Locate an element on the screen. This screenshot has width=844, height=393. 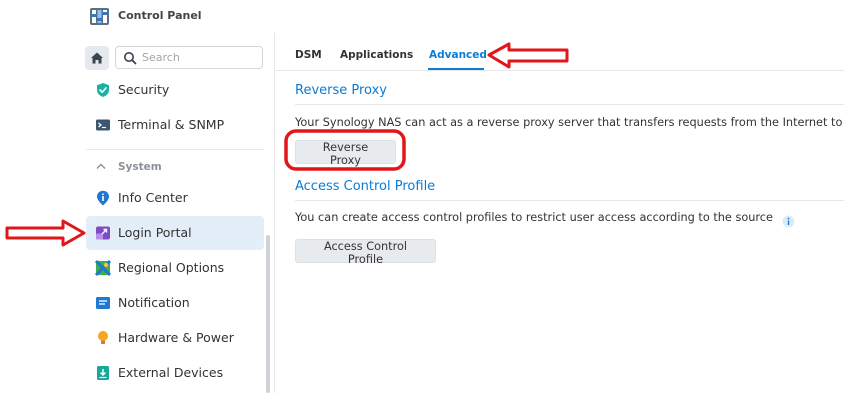
sidebar-item-login-portal: Login Portal is located at coordinates (175, 233).